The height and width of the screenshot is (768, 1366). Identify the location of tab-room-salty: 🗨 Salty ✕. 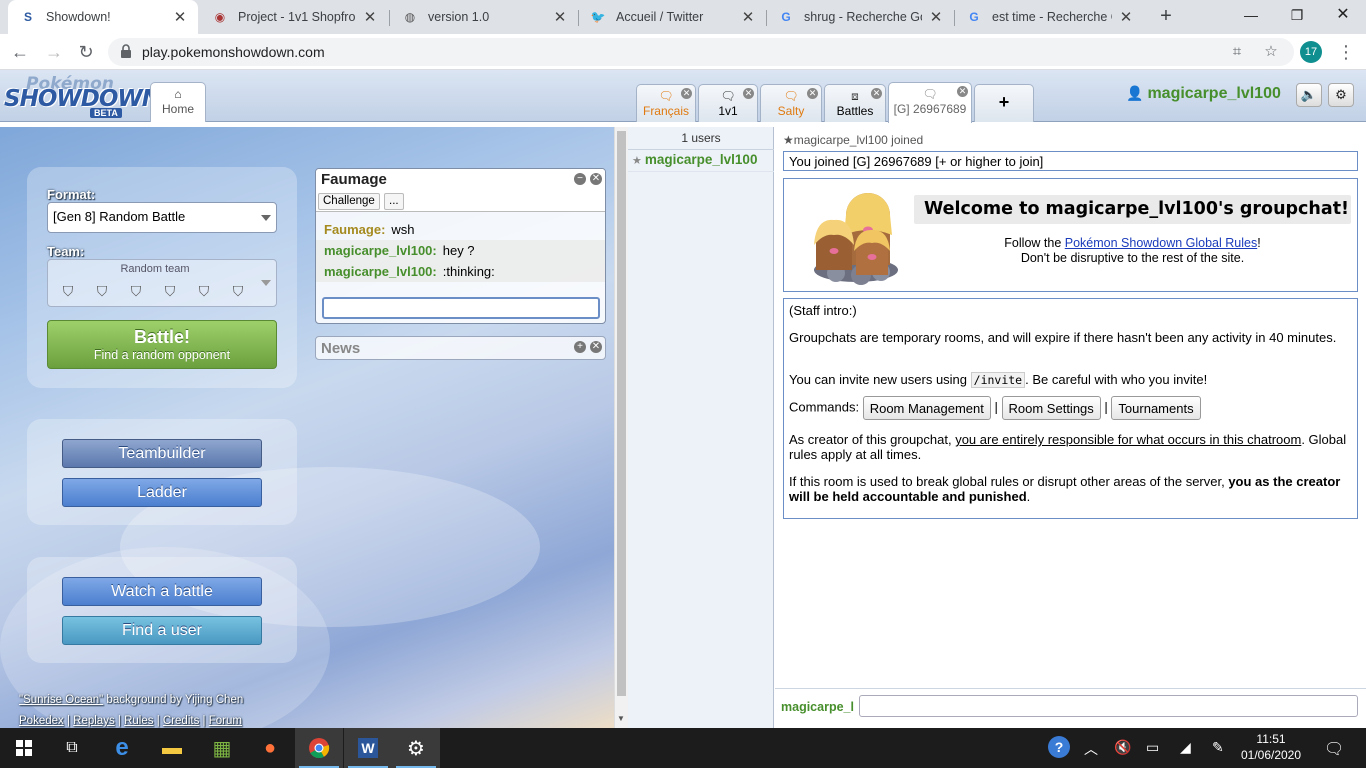
(791, 103).